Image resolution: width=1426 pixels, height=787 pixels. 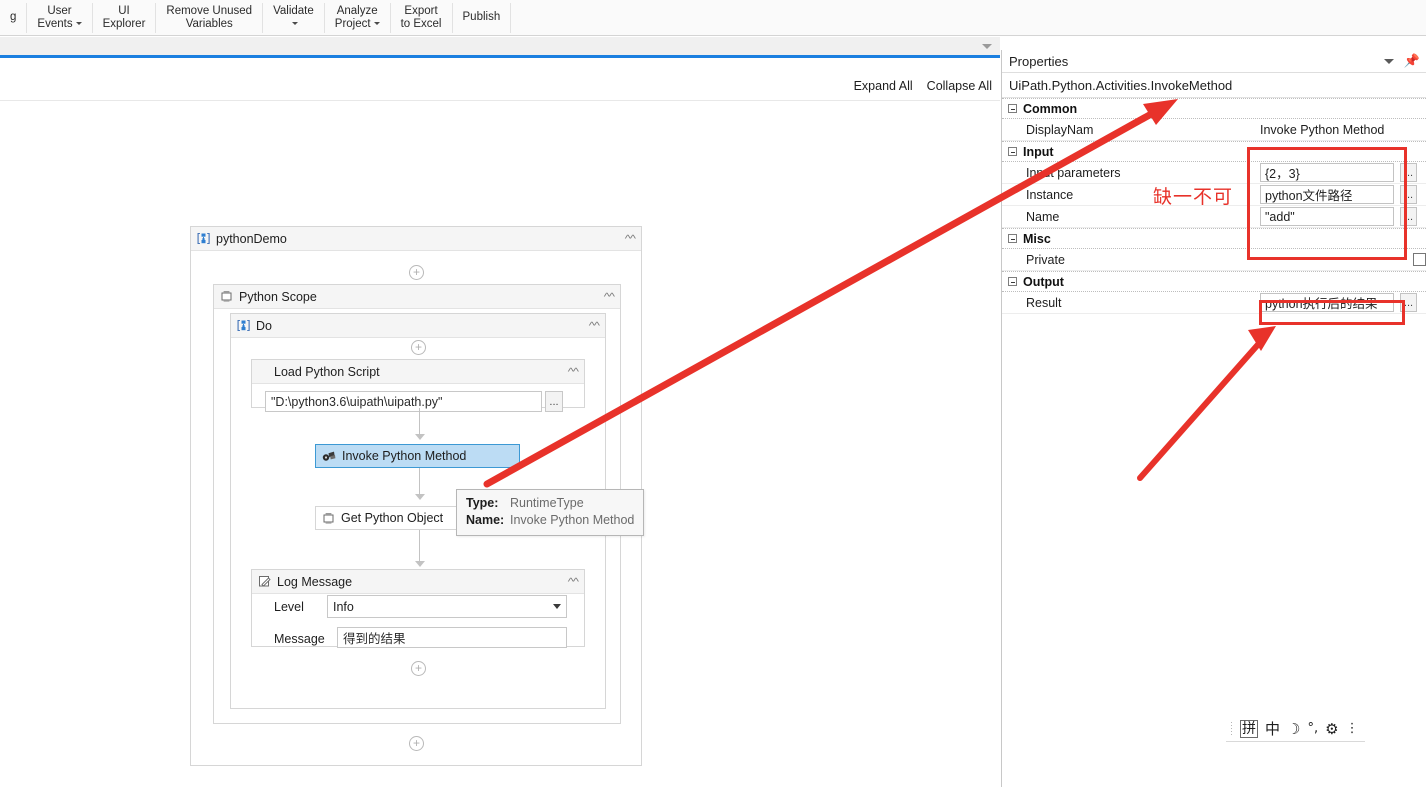 I want to click on property-checkbox-private, so click(x=1419, y=259).